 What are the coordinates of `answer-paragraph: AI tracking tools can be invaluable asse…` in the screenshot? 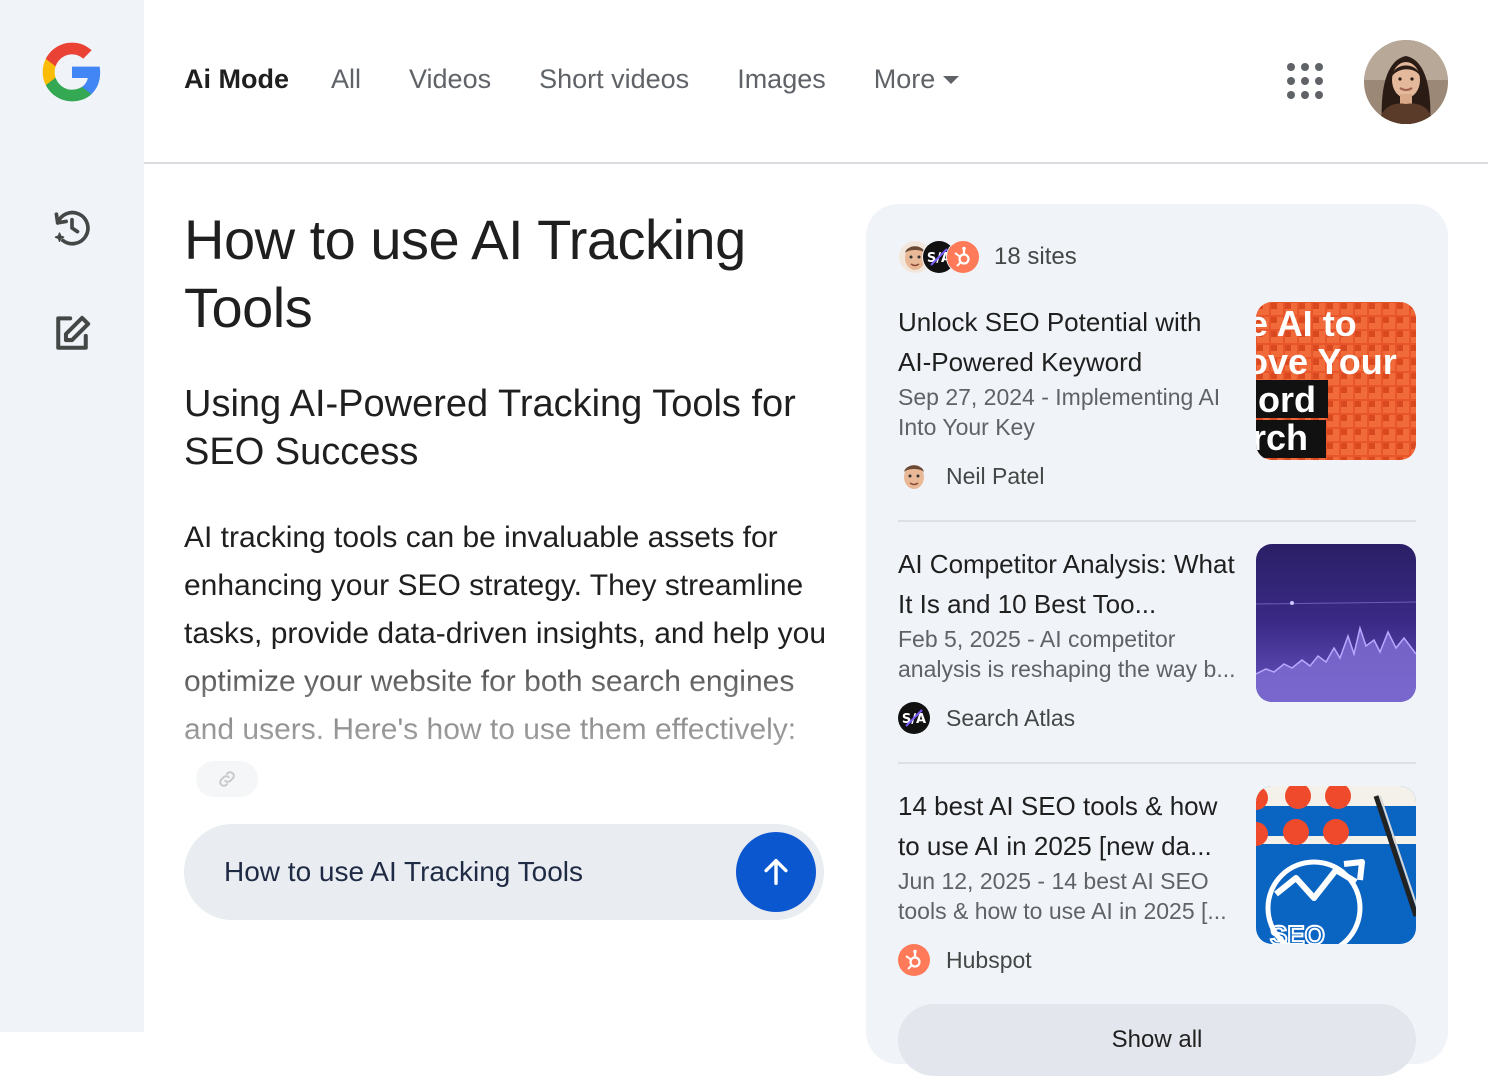 It's located at (506, 658).